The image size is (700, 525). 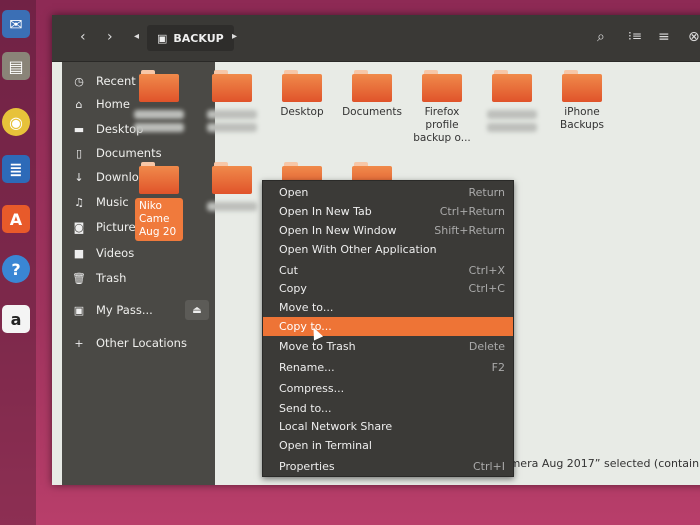 What do you see at coordinates (601, 37) in the screenshot?
I see `search-icon: ⌕` at bounding box center [601, 37].